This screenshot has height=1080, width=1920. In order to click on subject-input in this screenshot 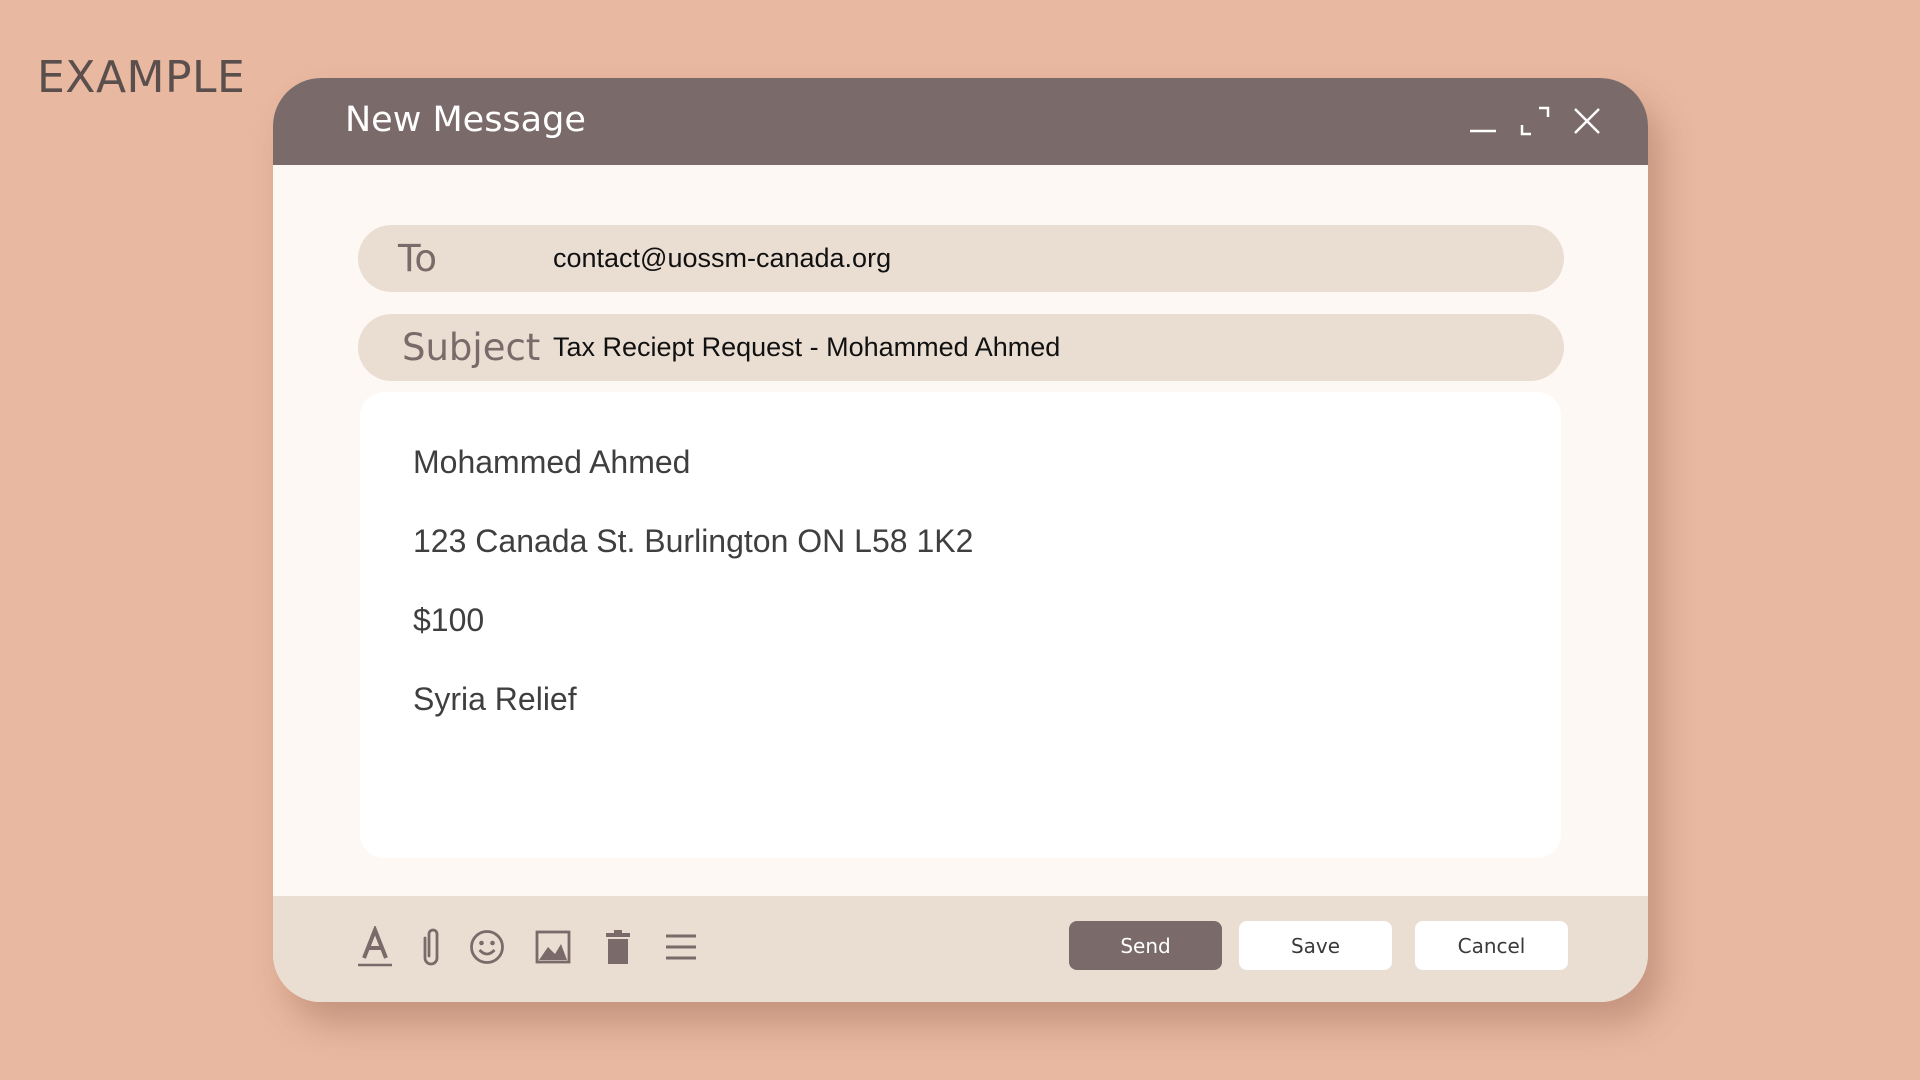, I will do `click(1043, 347)`.